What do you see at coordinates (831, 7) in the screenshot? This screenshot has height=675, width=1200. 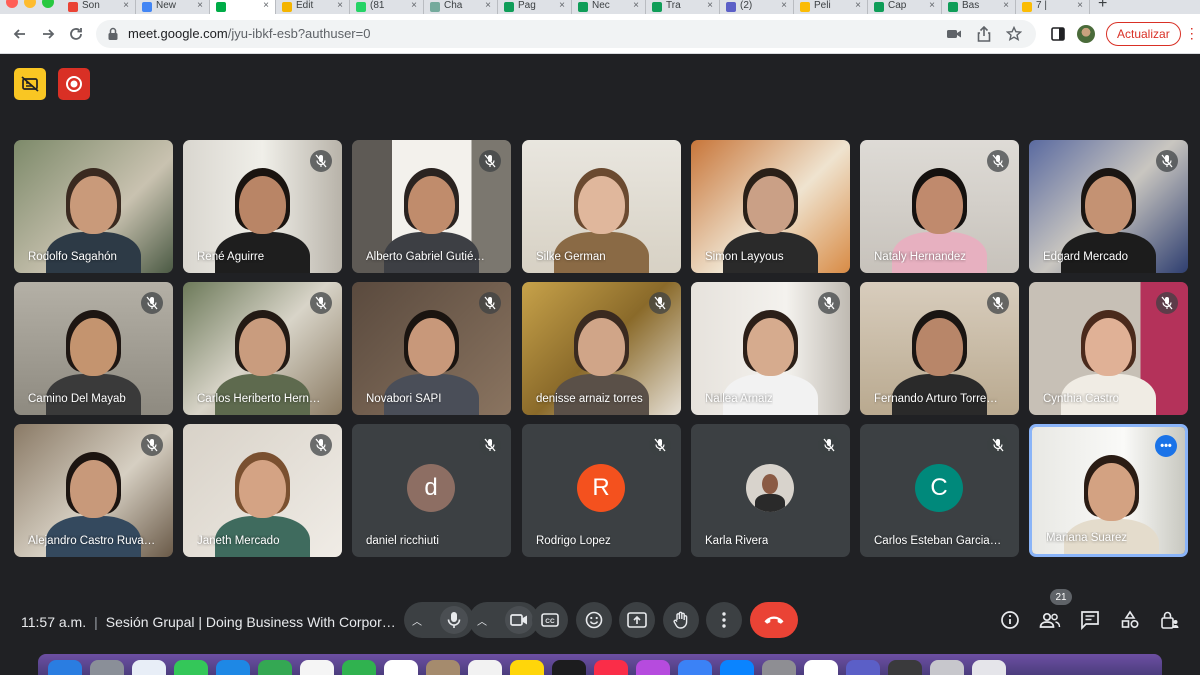 I see `browser-tab: Peli ×` at bounding box center [831, 7].